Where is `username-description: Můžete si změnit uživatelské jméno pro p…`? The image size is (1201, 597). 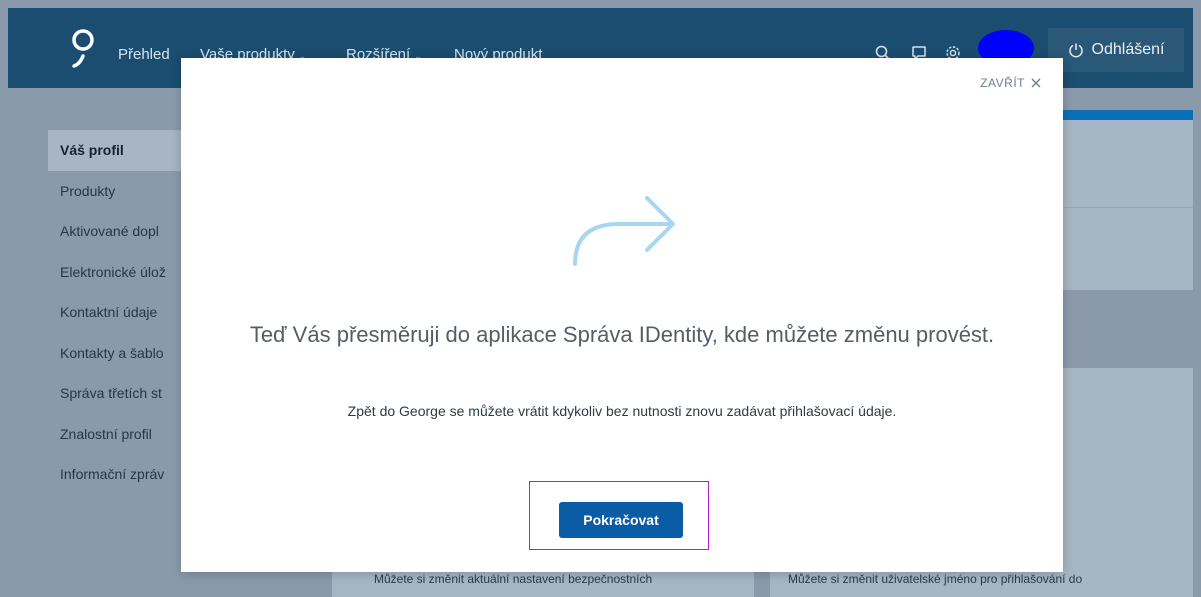 username-description: Můžete si změnit uživatelské jméno pro p… is located at coordinates (935, 579).